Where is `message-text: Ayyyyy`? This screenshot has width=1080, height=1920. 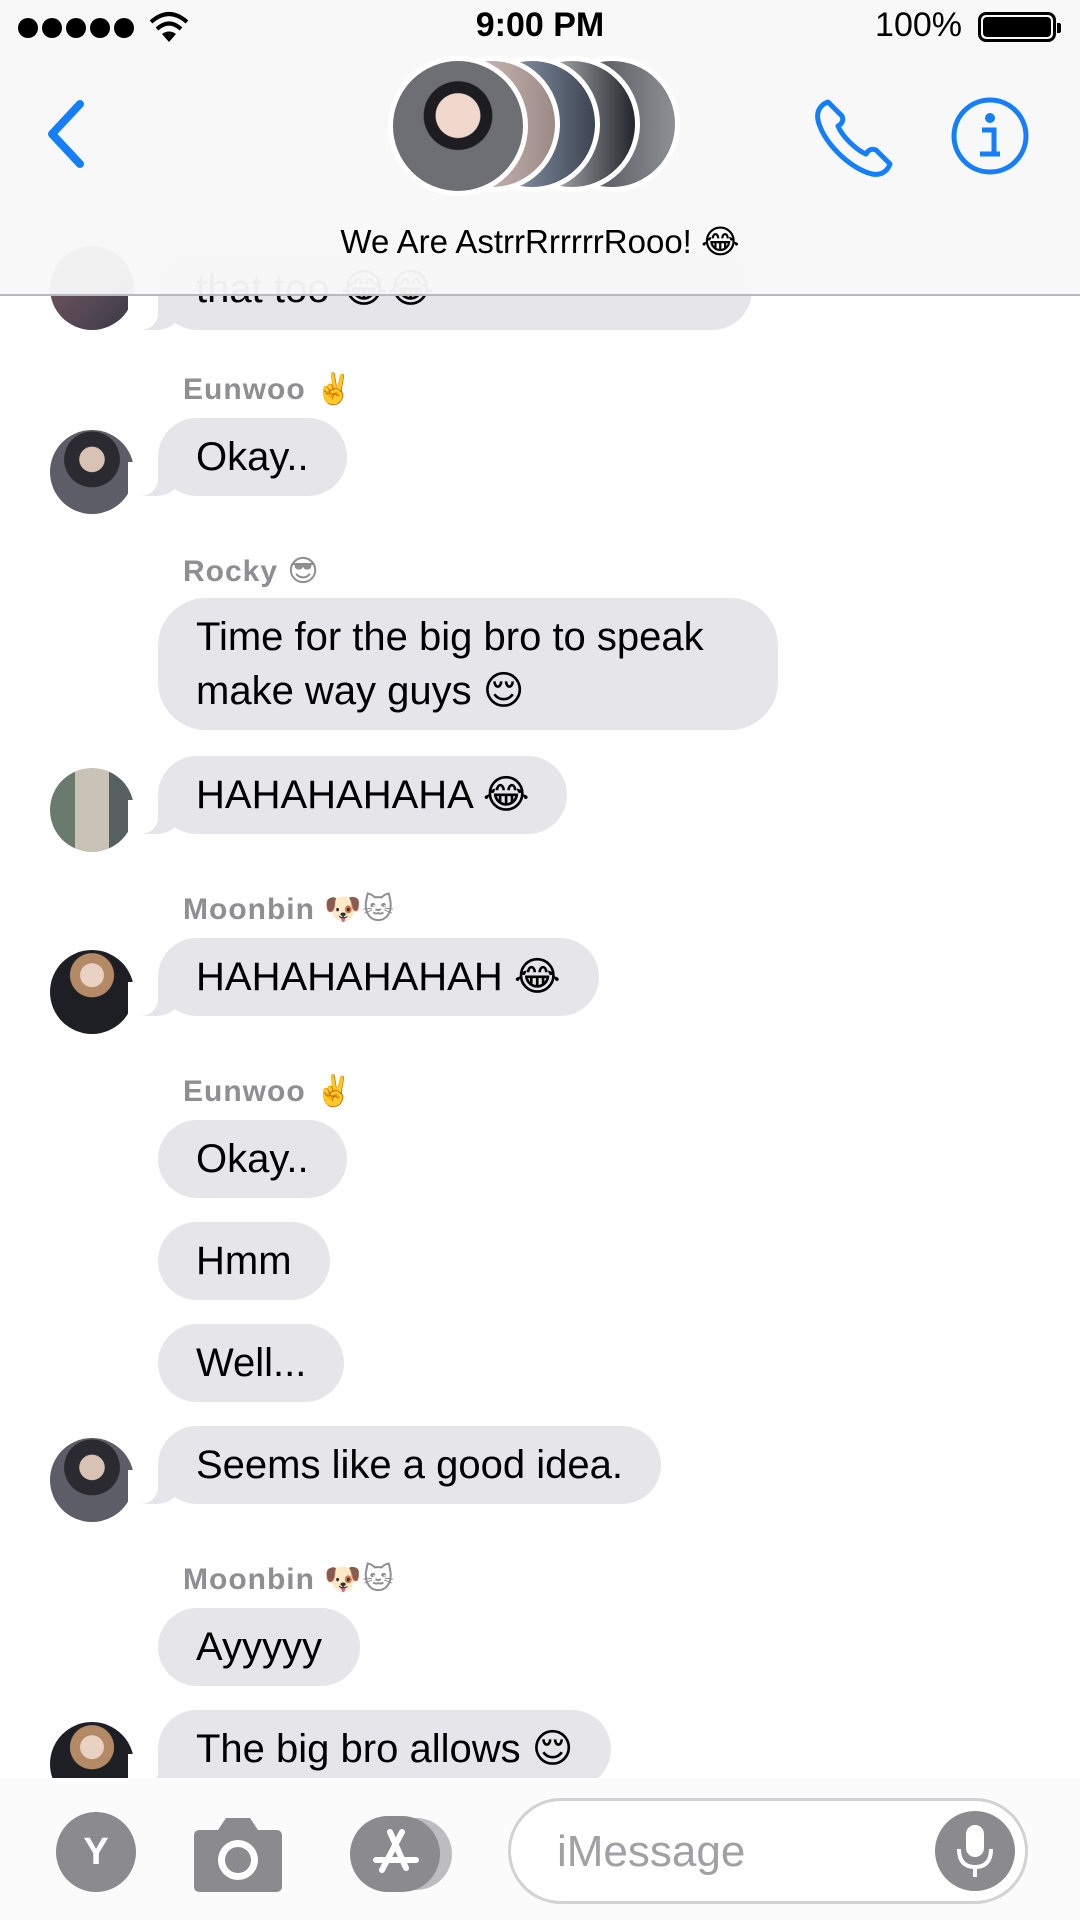 message-text: Ayyyyy is located at coordinates (259, 1647).